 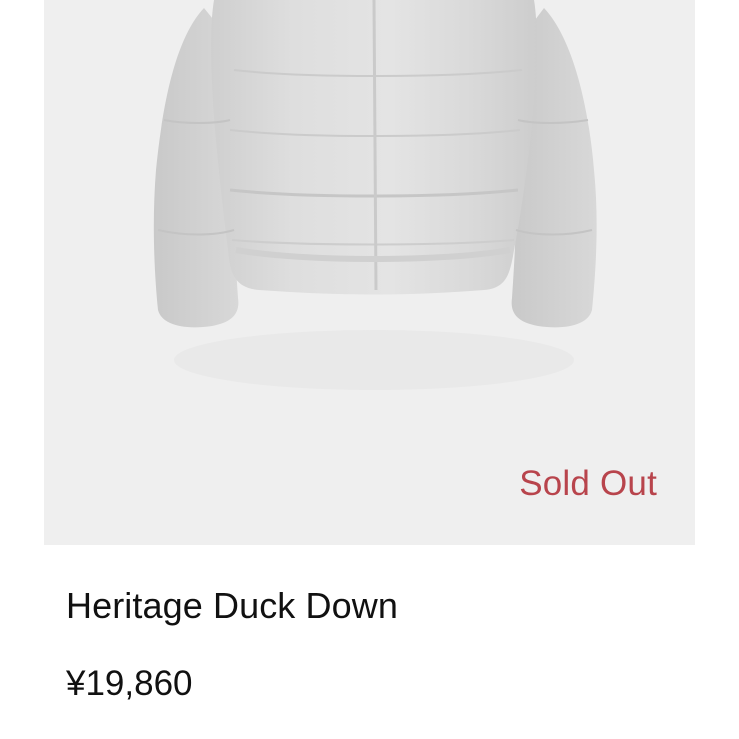 What do you see at coordinates (232, 606) in the screenshot?
I see `product-name: Heritage Duck Down` at bounding box center [232, 606].